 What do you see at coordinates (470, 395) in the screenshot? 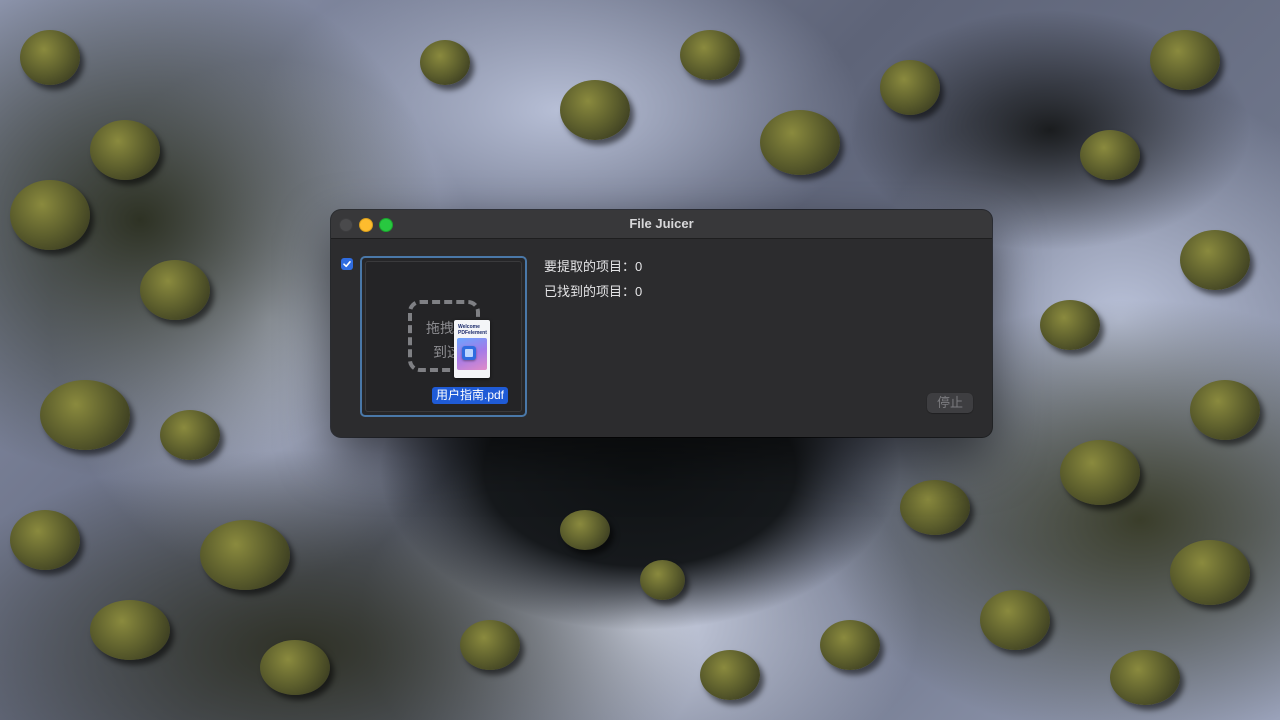
I see `file-name-label: 用户指南.pdf` at bounding box center [470, 395].